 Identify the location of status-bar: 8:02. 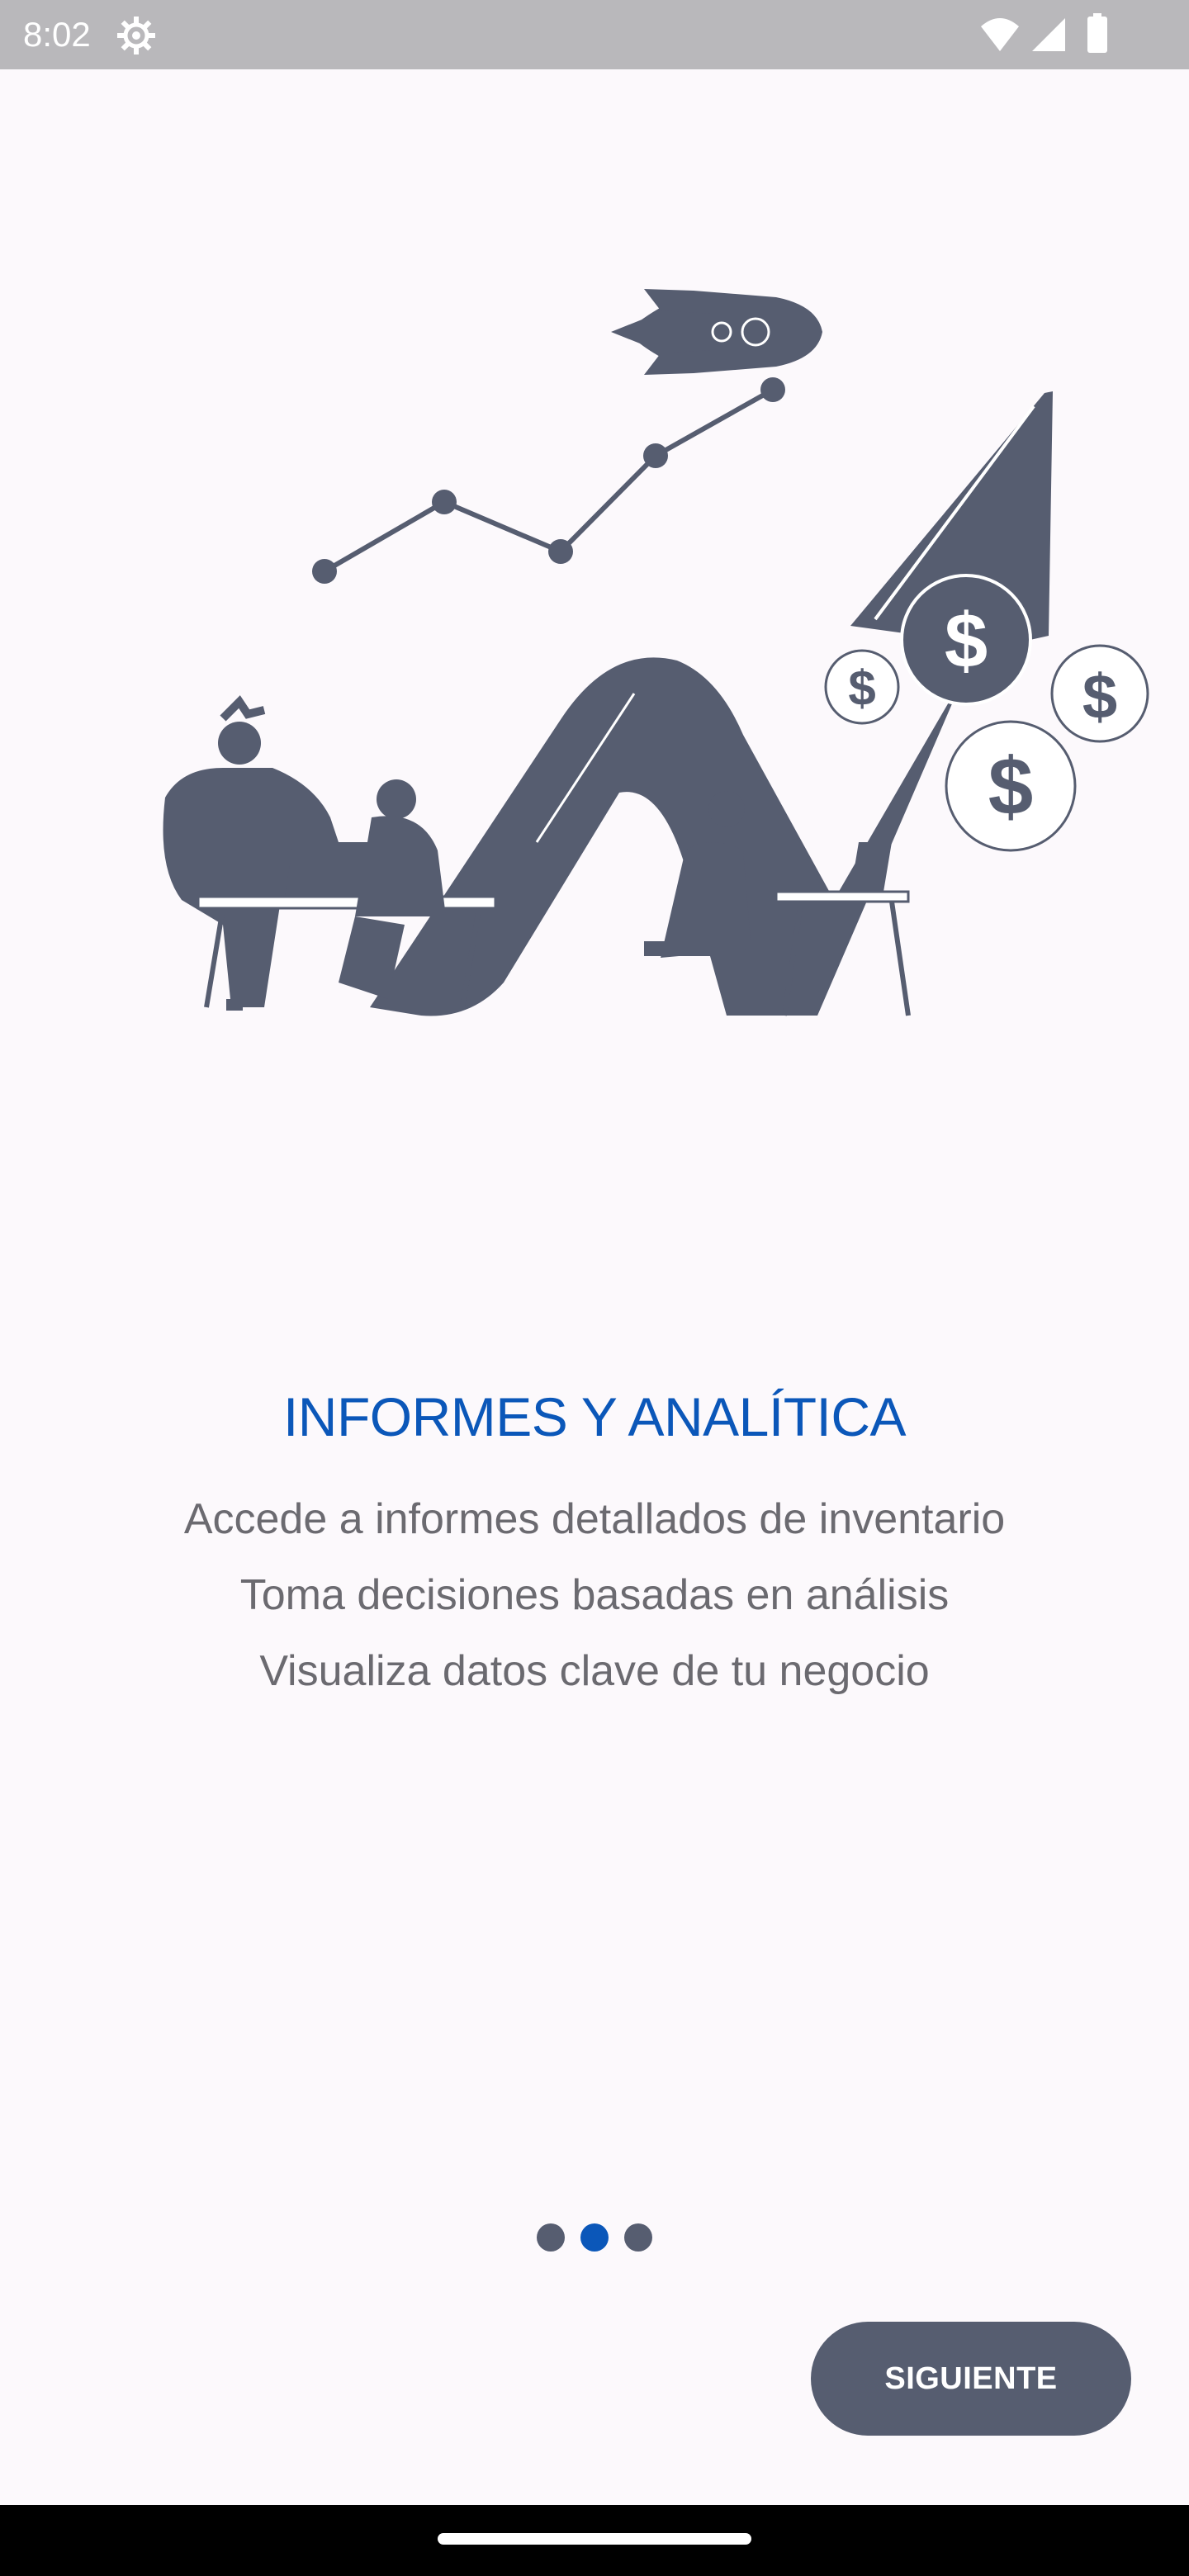
(594, 34).